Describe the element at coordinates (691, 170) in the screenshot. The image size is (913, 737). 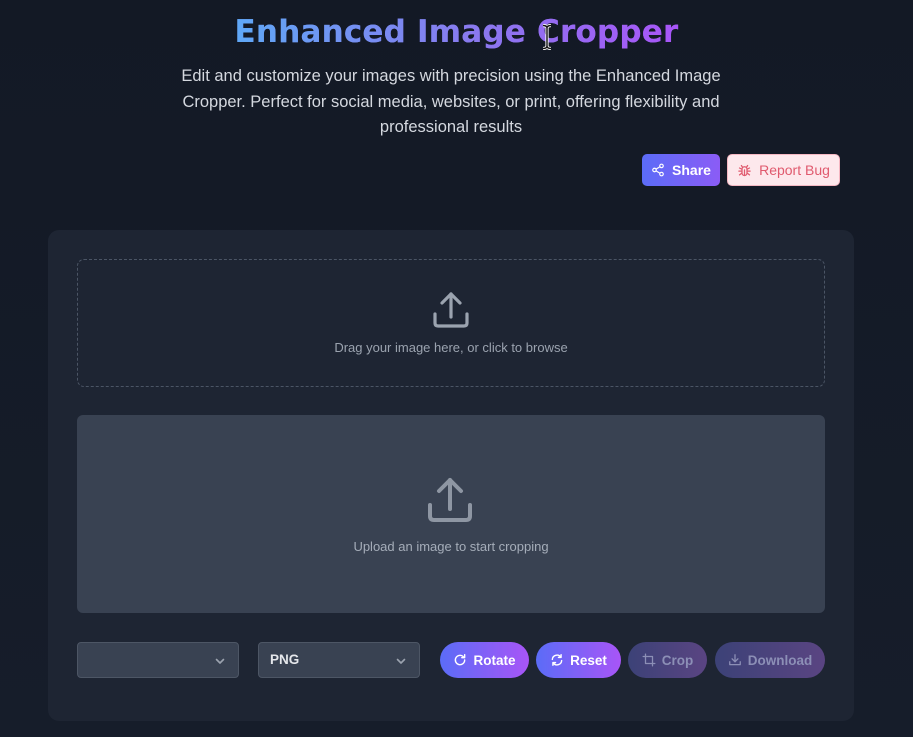
I see `share-button-label: Share` at that location.